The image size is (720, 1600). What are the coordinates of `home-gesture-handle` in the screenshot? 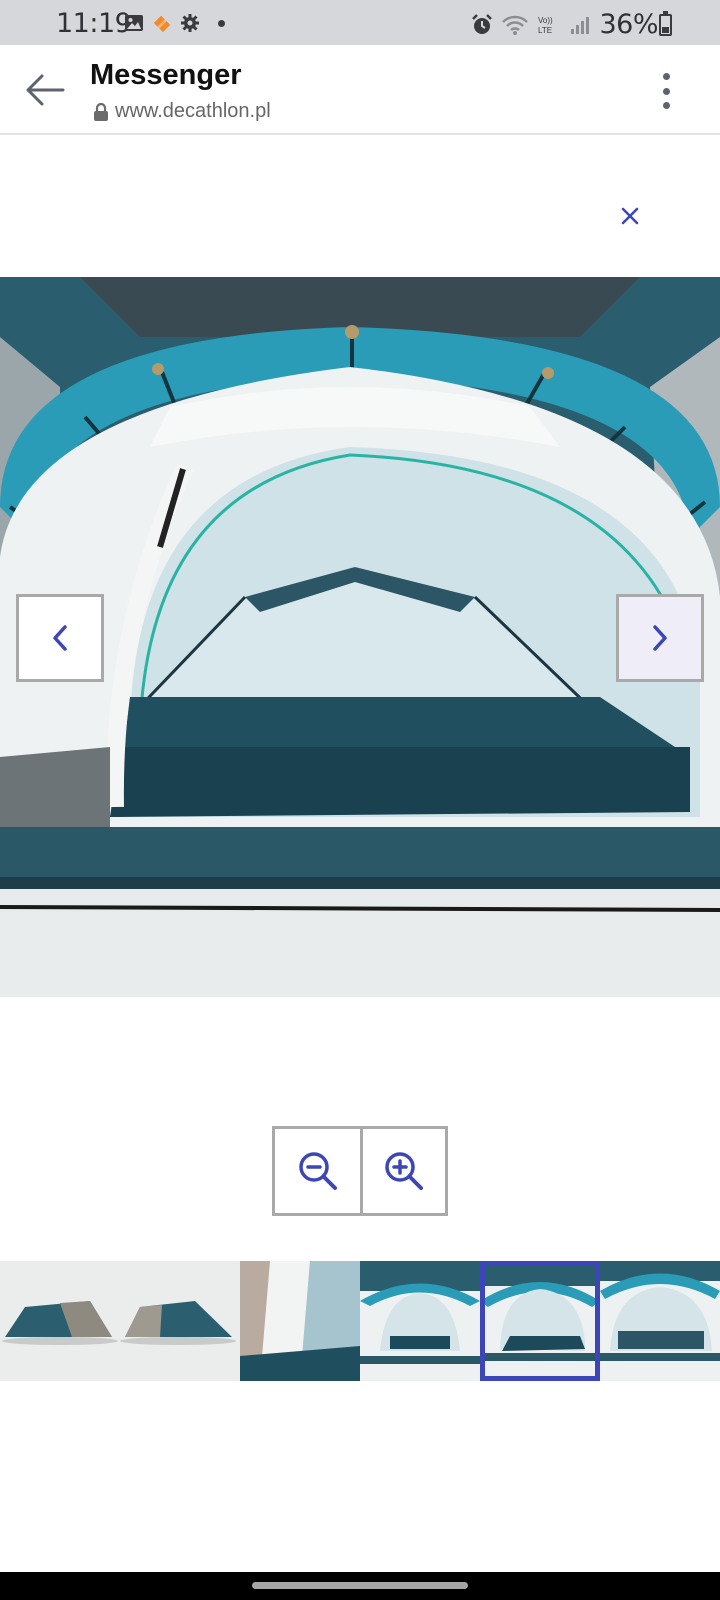 It's located at (360, 1585).